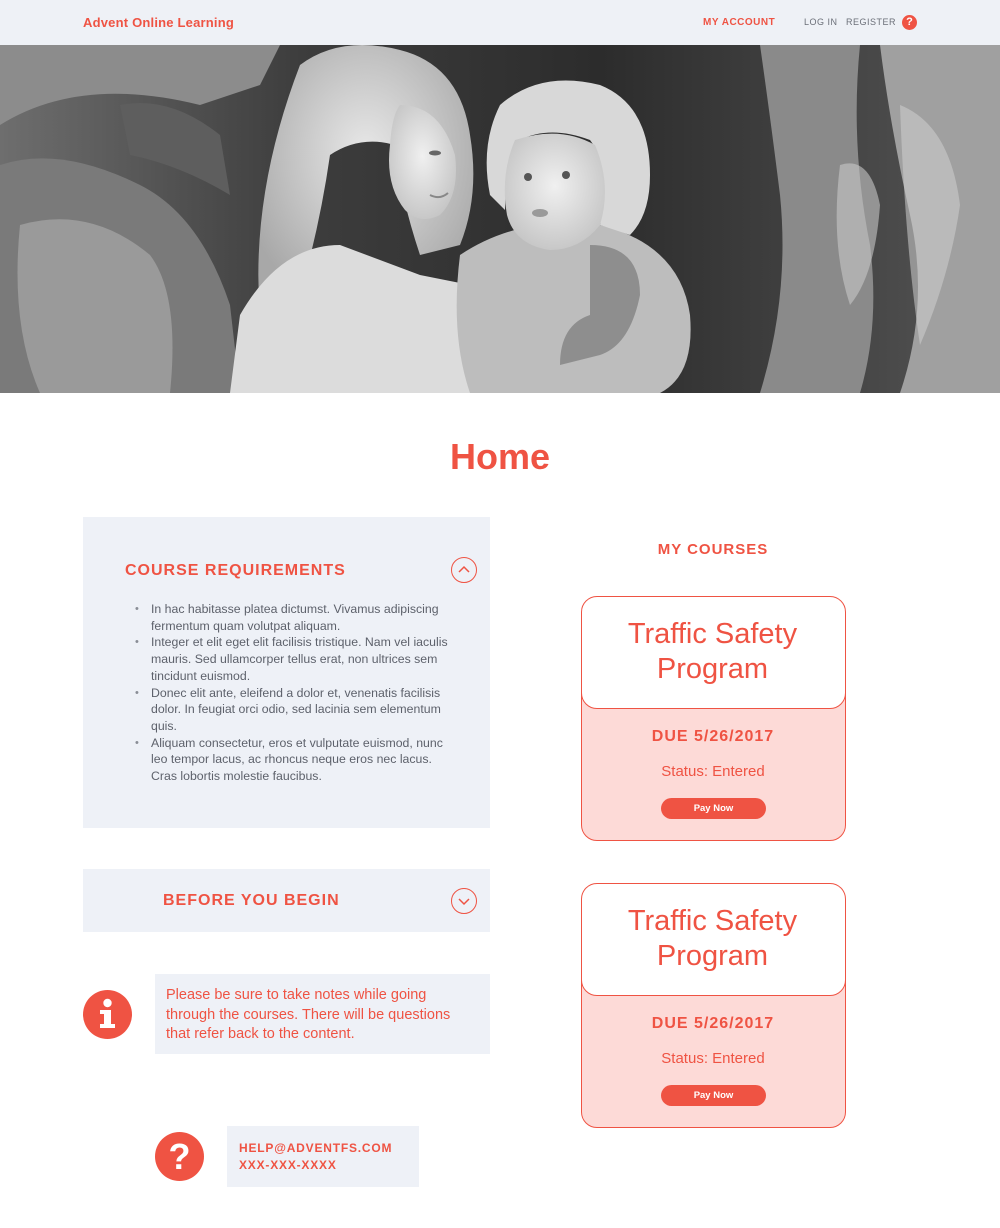  What do you see at coordinates (871, 22) in the screenshot?
I see `nav-register-link: REGISTER` at bounding box center [871, 22].